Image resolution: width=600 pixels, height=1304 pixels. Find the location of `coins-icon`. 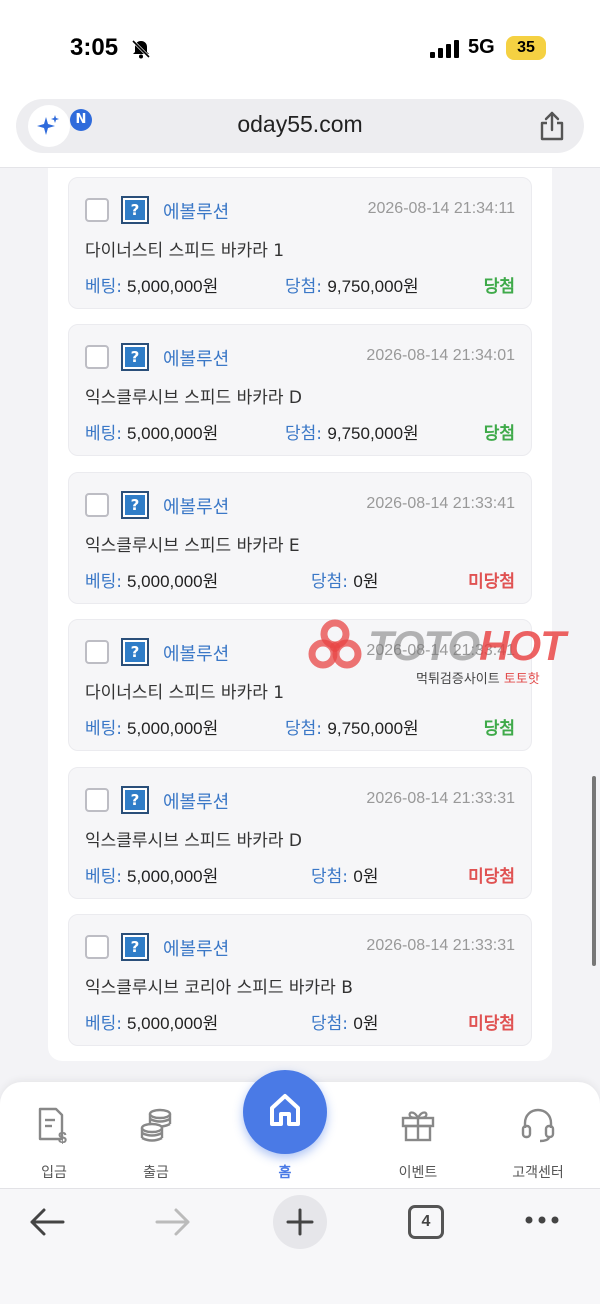

coins-icon is located at coordinates (156, 1125).